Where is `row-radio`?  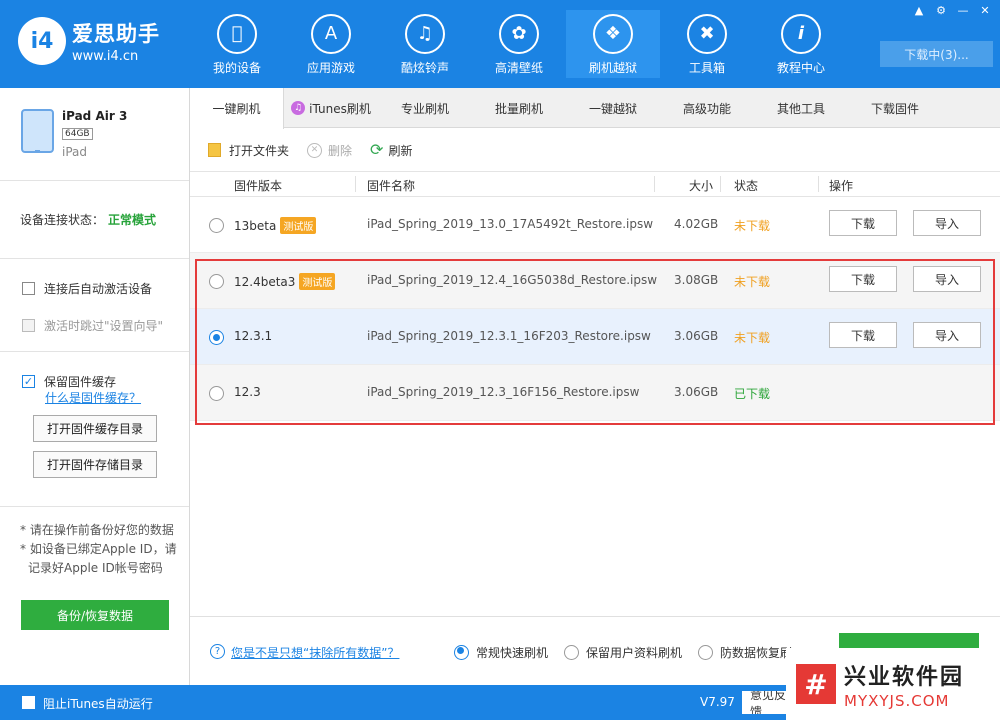
row-radio is located at coordinates (216, 225).